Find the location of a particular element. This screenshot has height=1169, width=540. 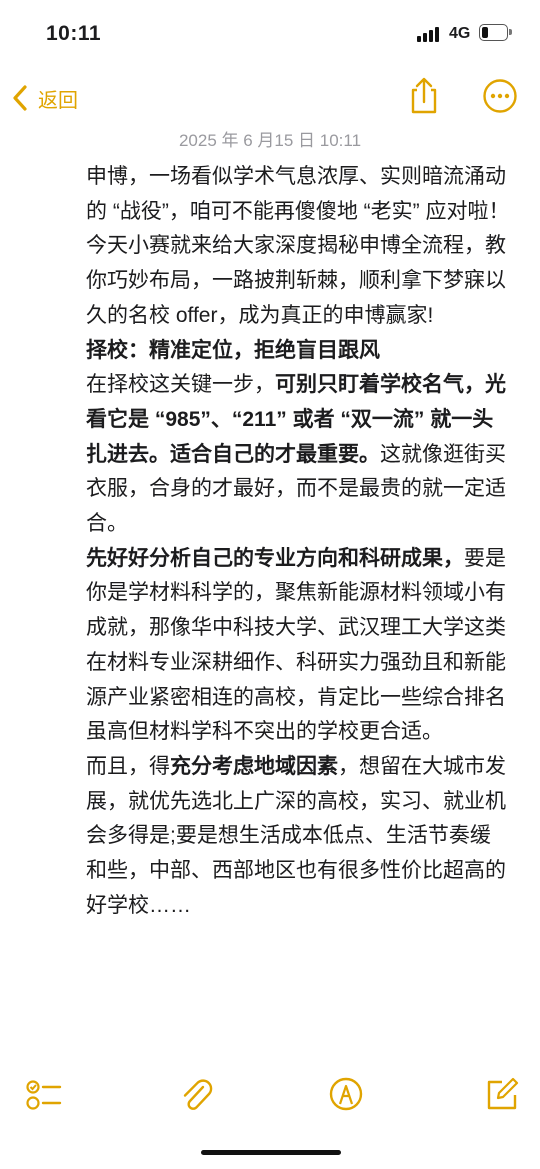

bold-text-run: 择校：精准定位，拒绝盲目跟风 is located at coordinates (233, 350).